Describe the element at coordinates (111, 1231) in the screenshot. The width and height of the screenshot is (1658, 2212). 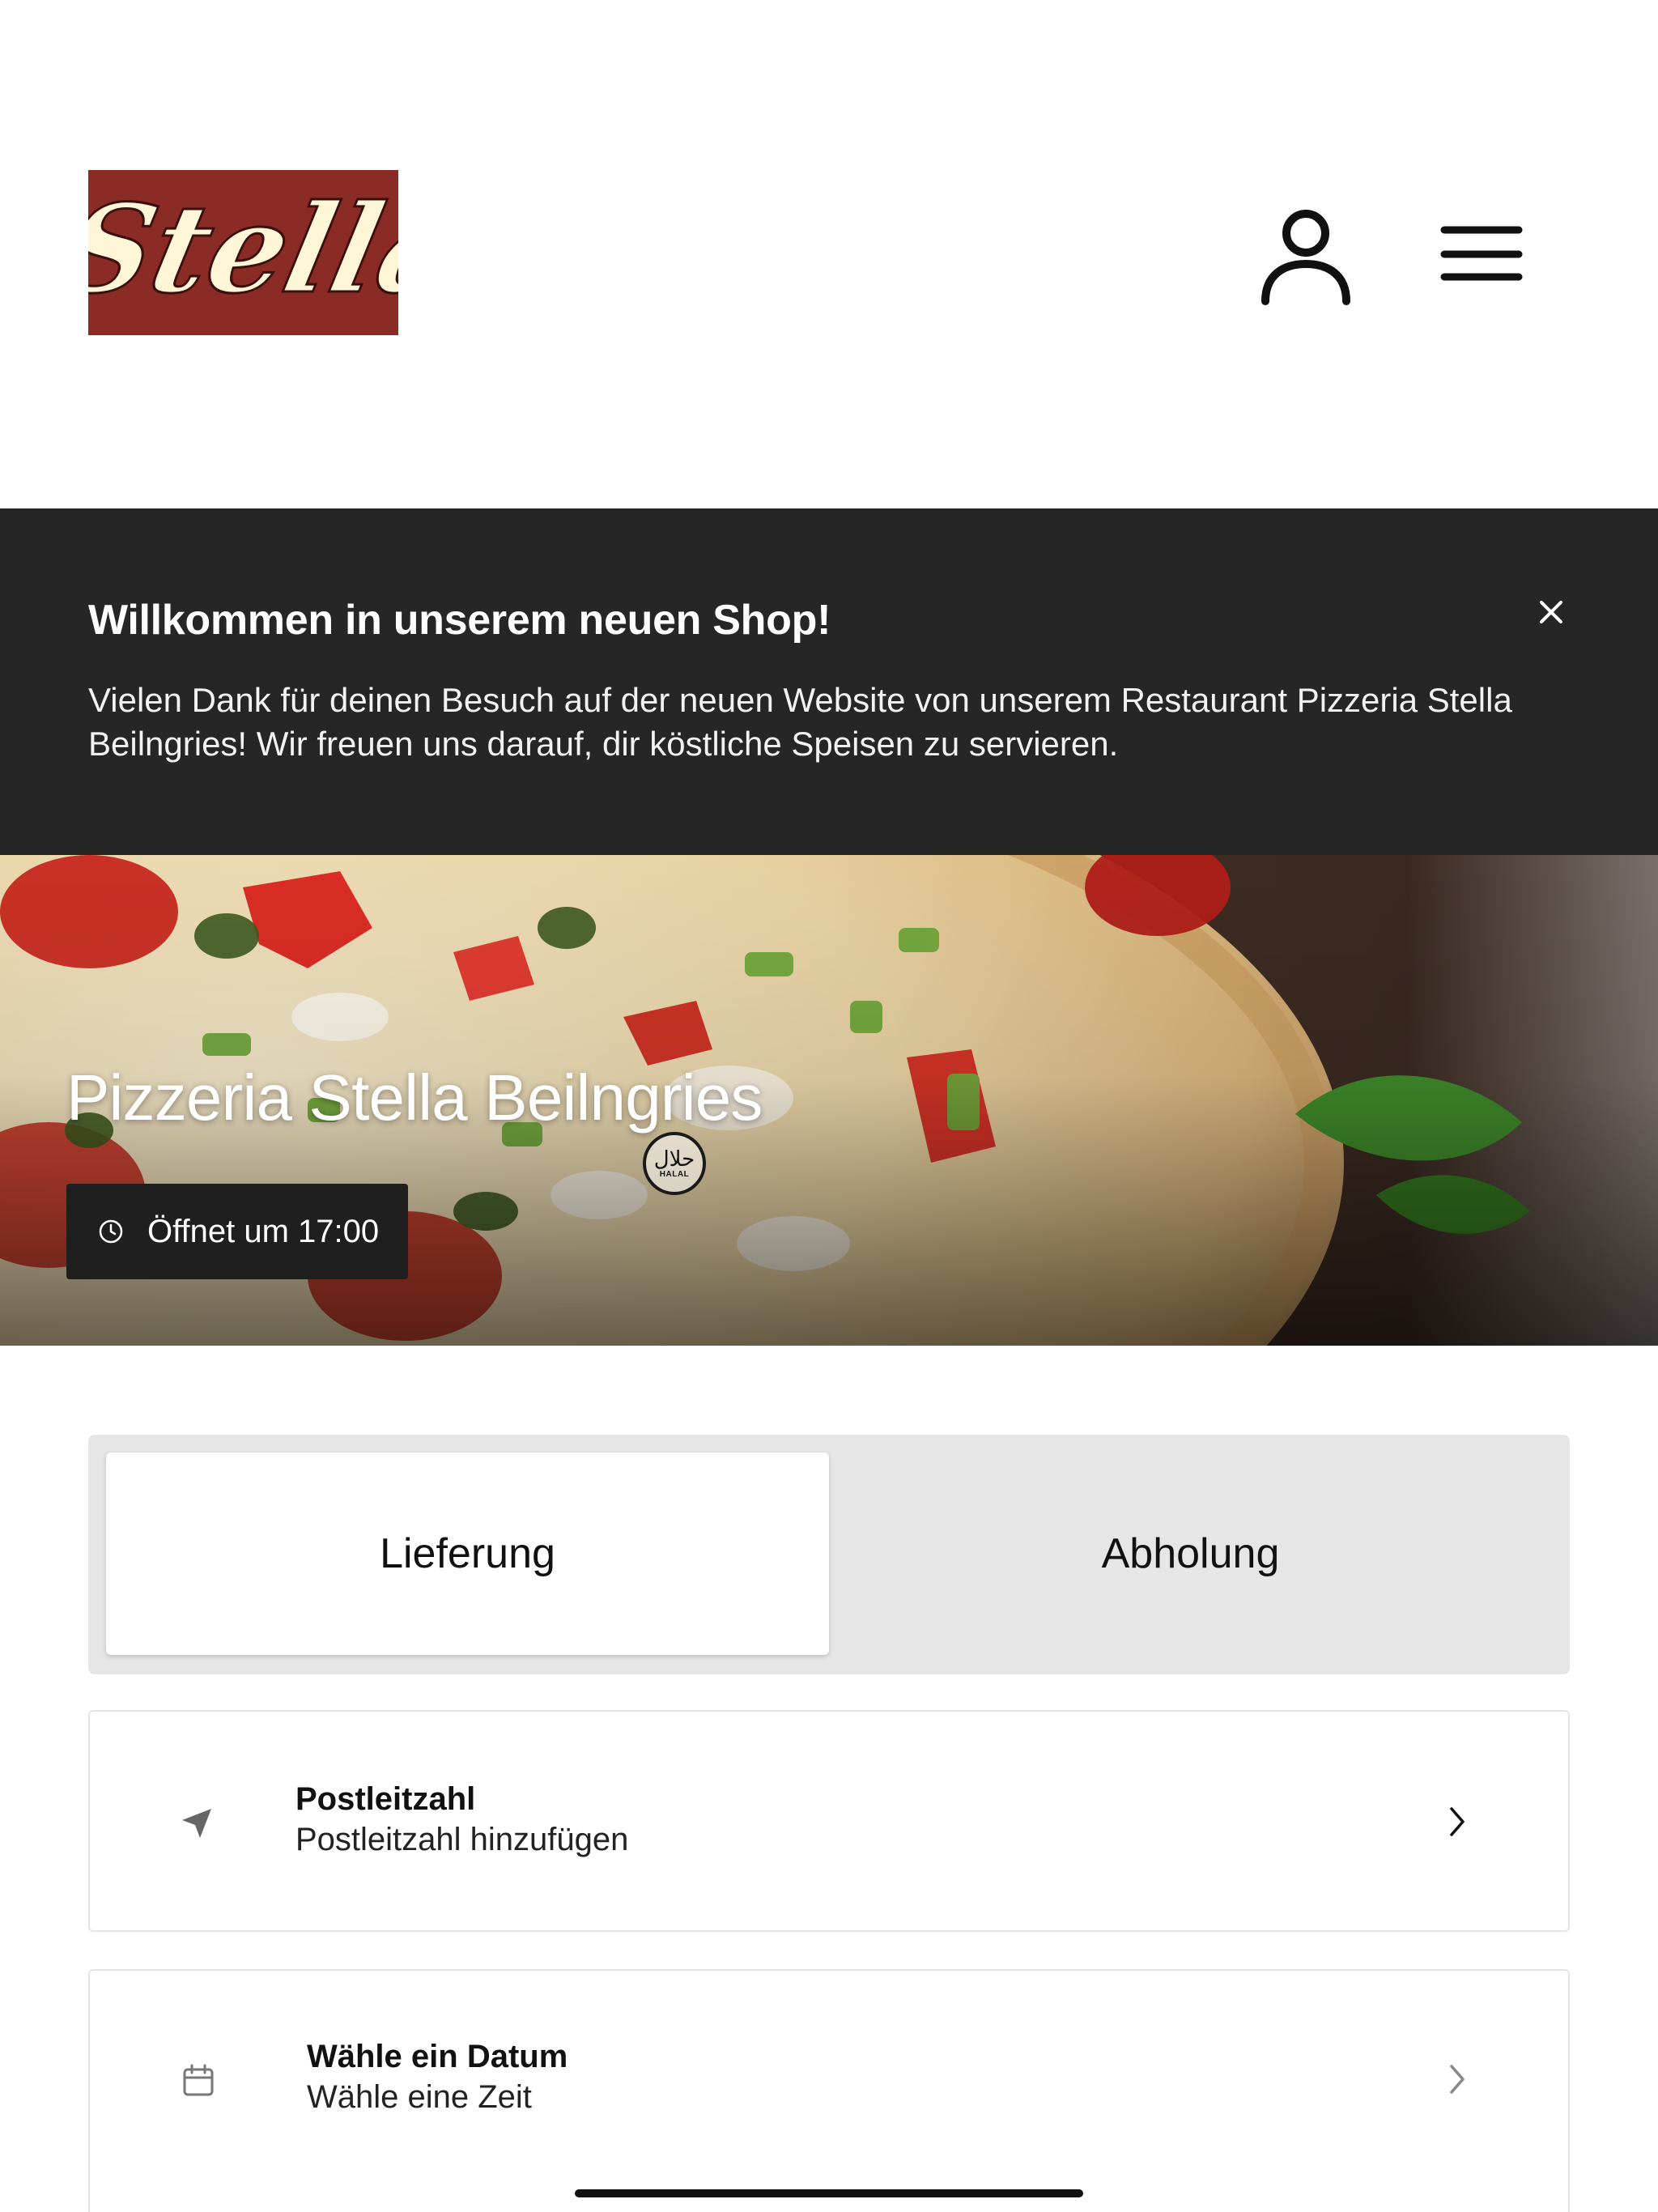
I see `clock-icon` at that location.